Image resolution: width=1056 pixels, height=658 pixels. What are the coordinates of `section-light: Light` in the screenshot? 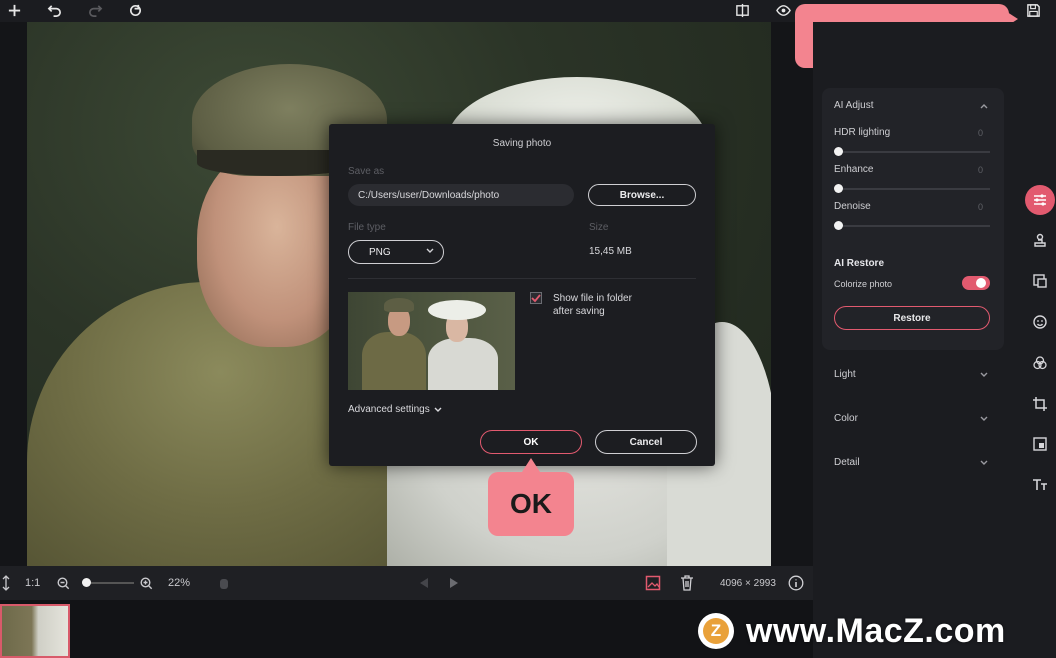 It's located at (845, 374).